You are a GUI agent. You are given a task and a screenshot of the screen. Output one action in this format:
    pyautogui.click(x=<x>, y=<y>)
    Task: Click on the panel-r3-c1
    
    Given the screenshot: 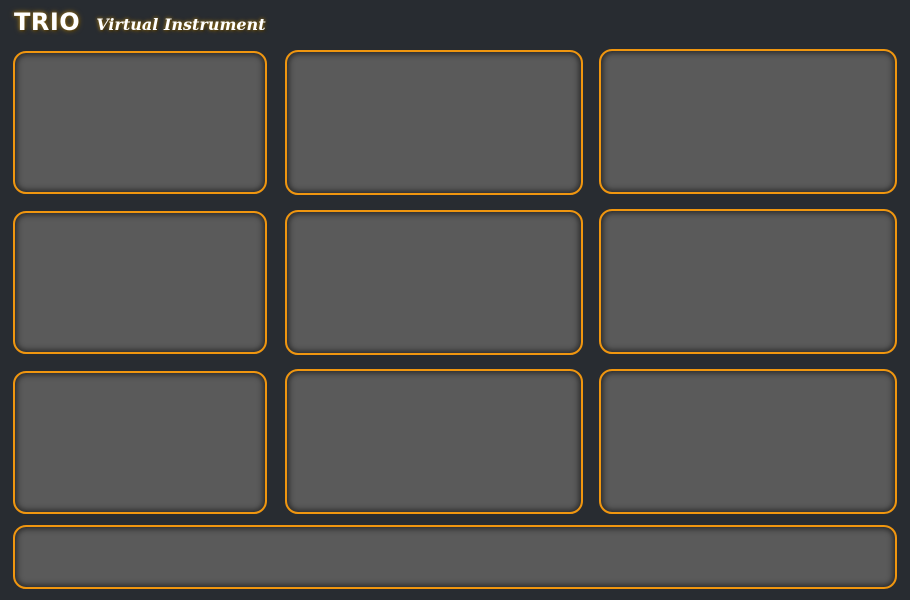 What is the action you would take?
    pyautogui.click(x=140, y=442)
    